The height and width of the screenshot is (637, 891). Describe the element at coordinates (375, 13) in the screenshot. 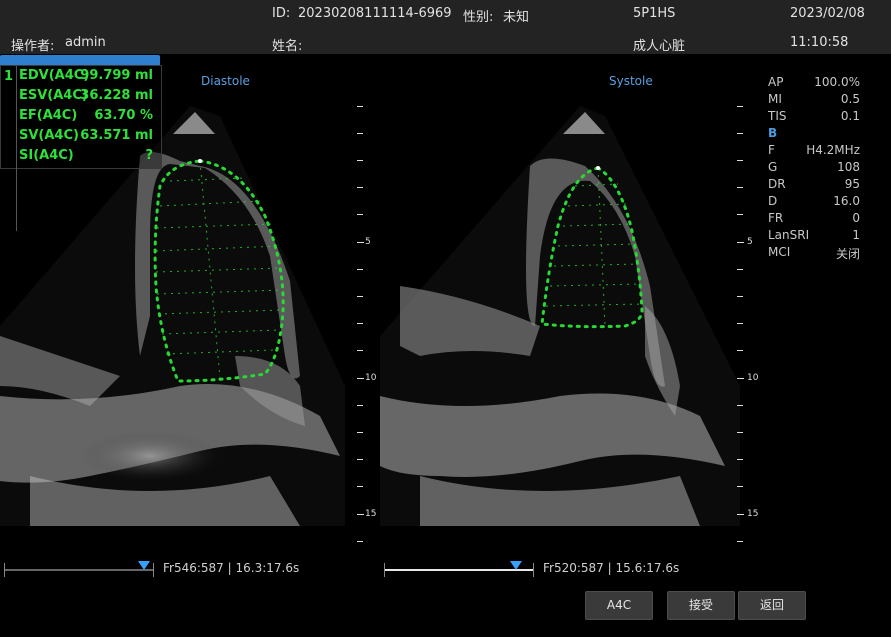

I see `patient-id: 20230208111114-6969` at that location.